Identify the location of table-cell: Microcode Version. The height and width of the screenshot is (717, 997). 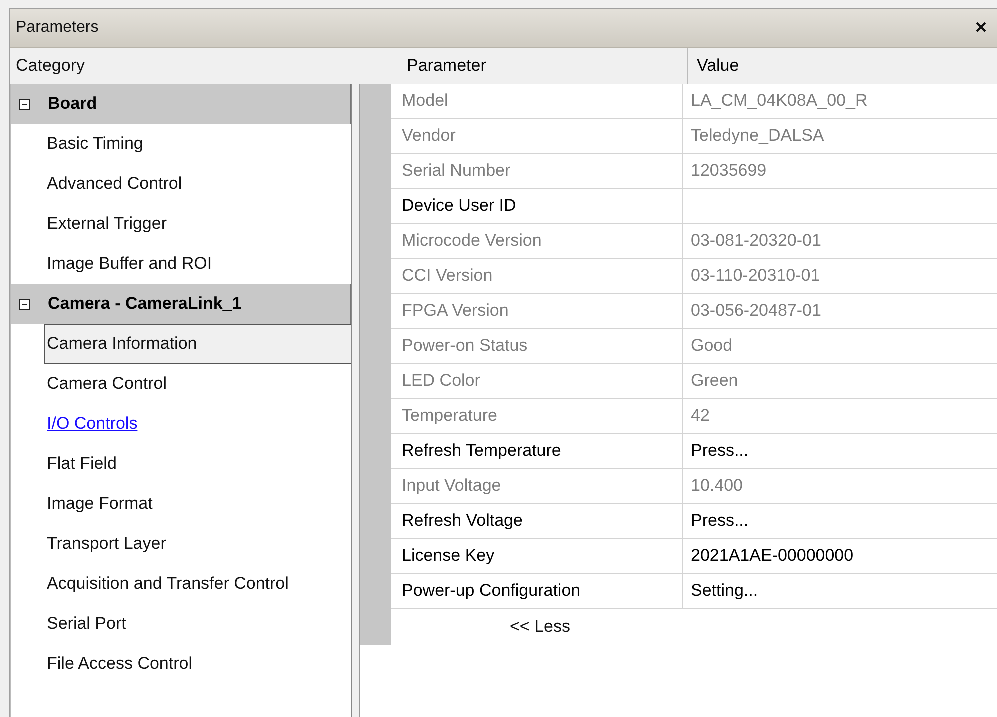
(537, 241).